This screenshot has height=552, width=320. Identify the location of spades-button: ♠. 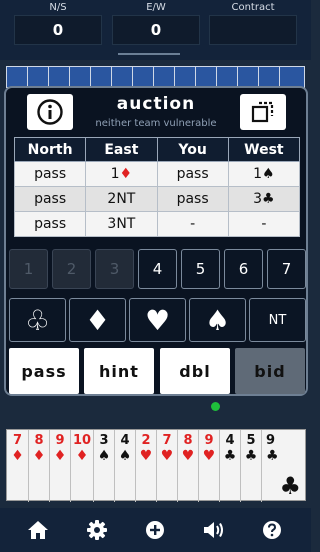
(217, 320).